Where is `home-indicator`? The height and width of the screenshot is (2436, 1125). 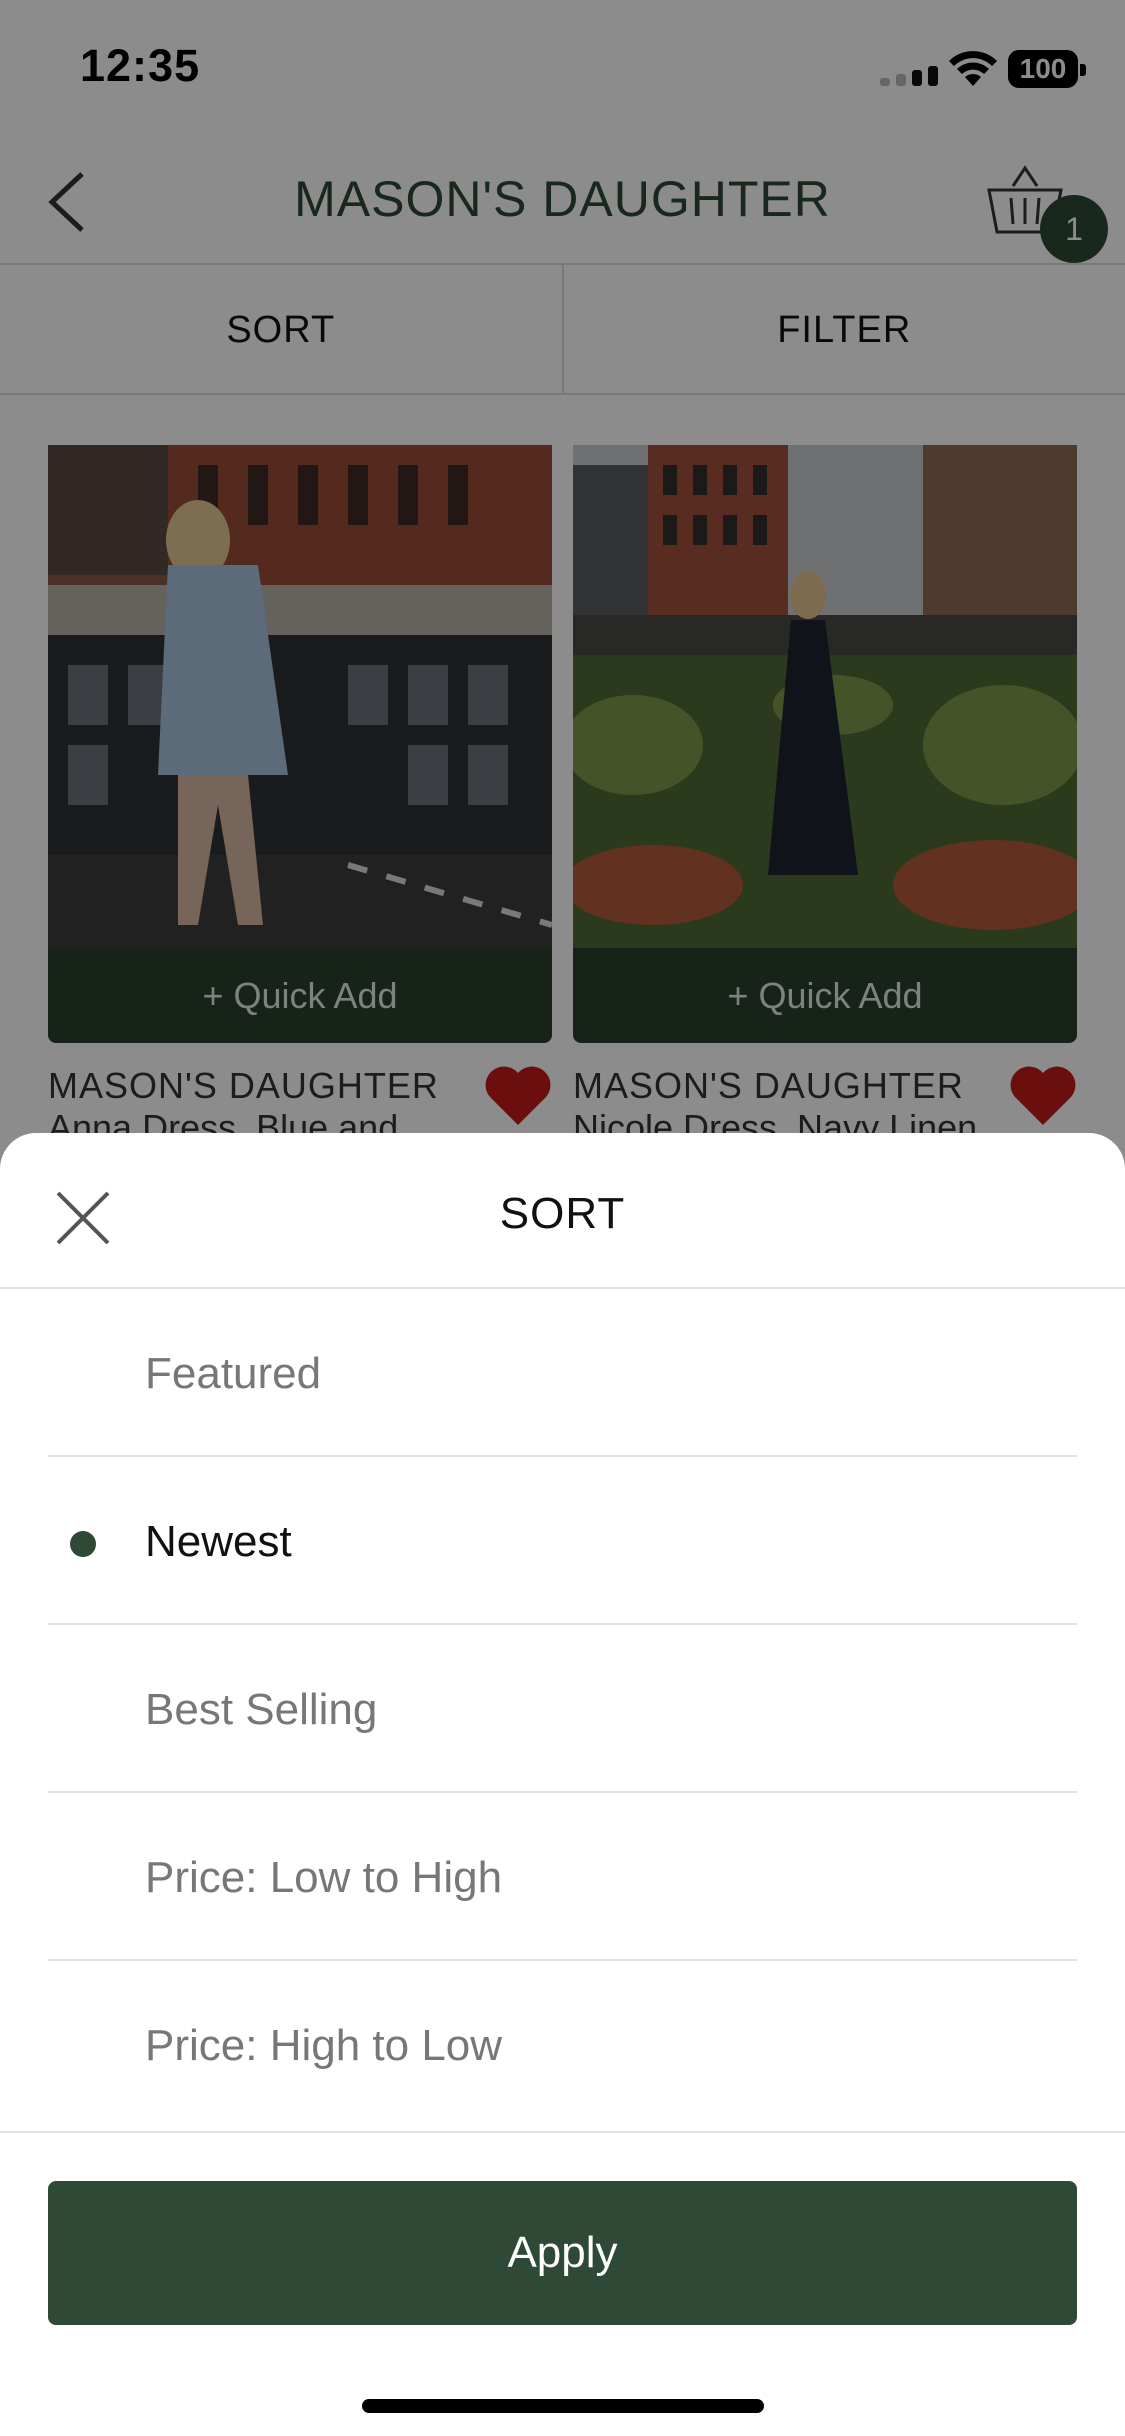
home-indicator is located at coordinates (563, 2406).